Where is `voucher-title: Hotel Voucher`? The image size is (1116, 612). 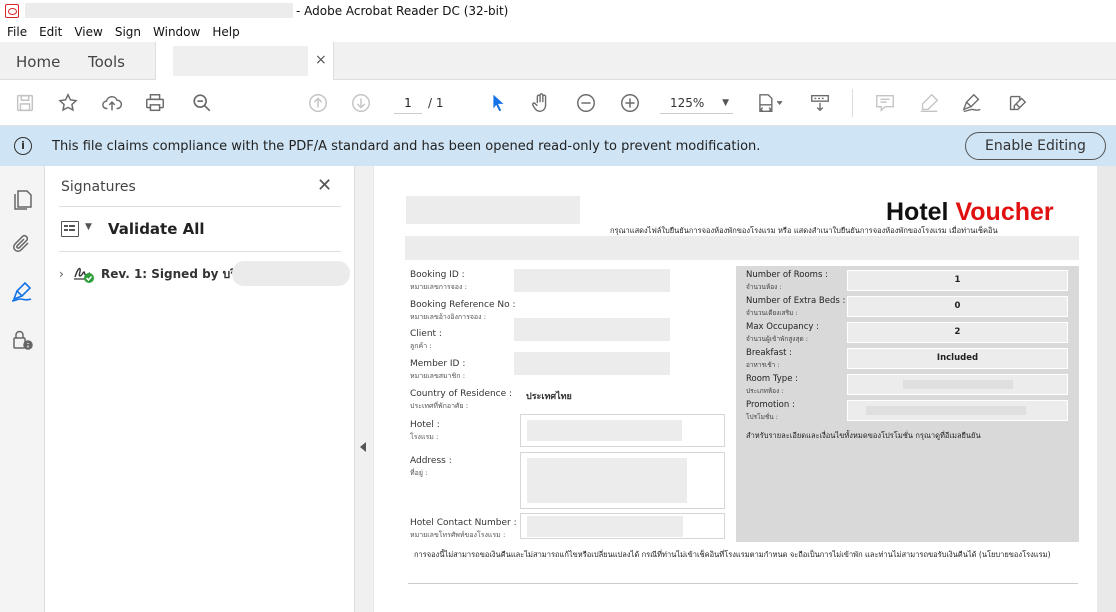
voucher-title: Hotel Voucher is located at coordinates (970, 212).